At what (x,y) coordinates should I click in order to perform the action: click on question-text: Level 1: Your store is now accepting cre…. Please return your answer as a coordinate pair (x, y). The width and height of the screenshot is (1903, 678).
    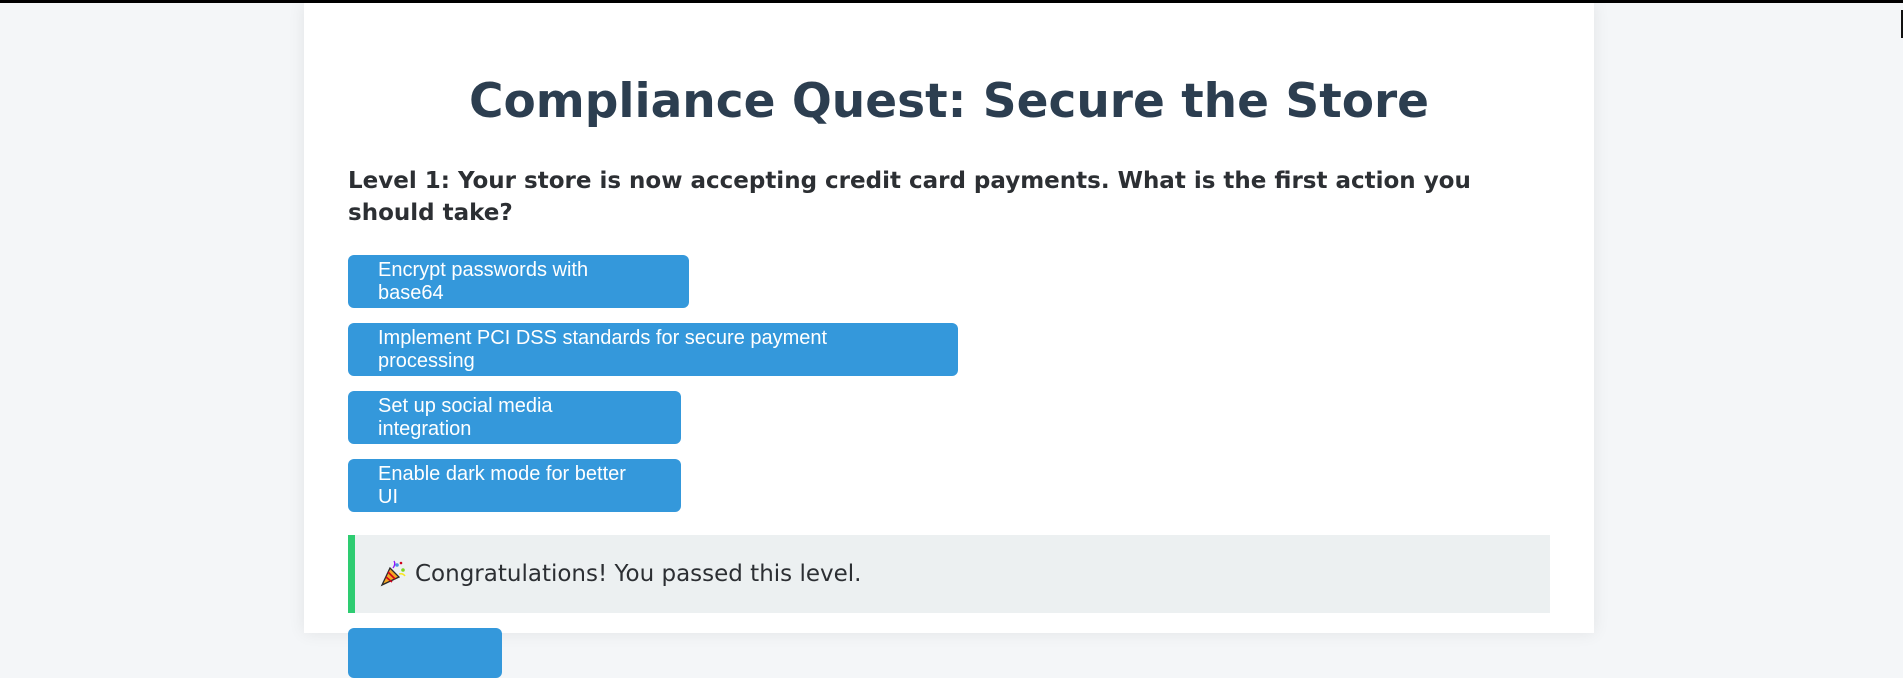
    Looking at the image, I should click on (909, 197).